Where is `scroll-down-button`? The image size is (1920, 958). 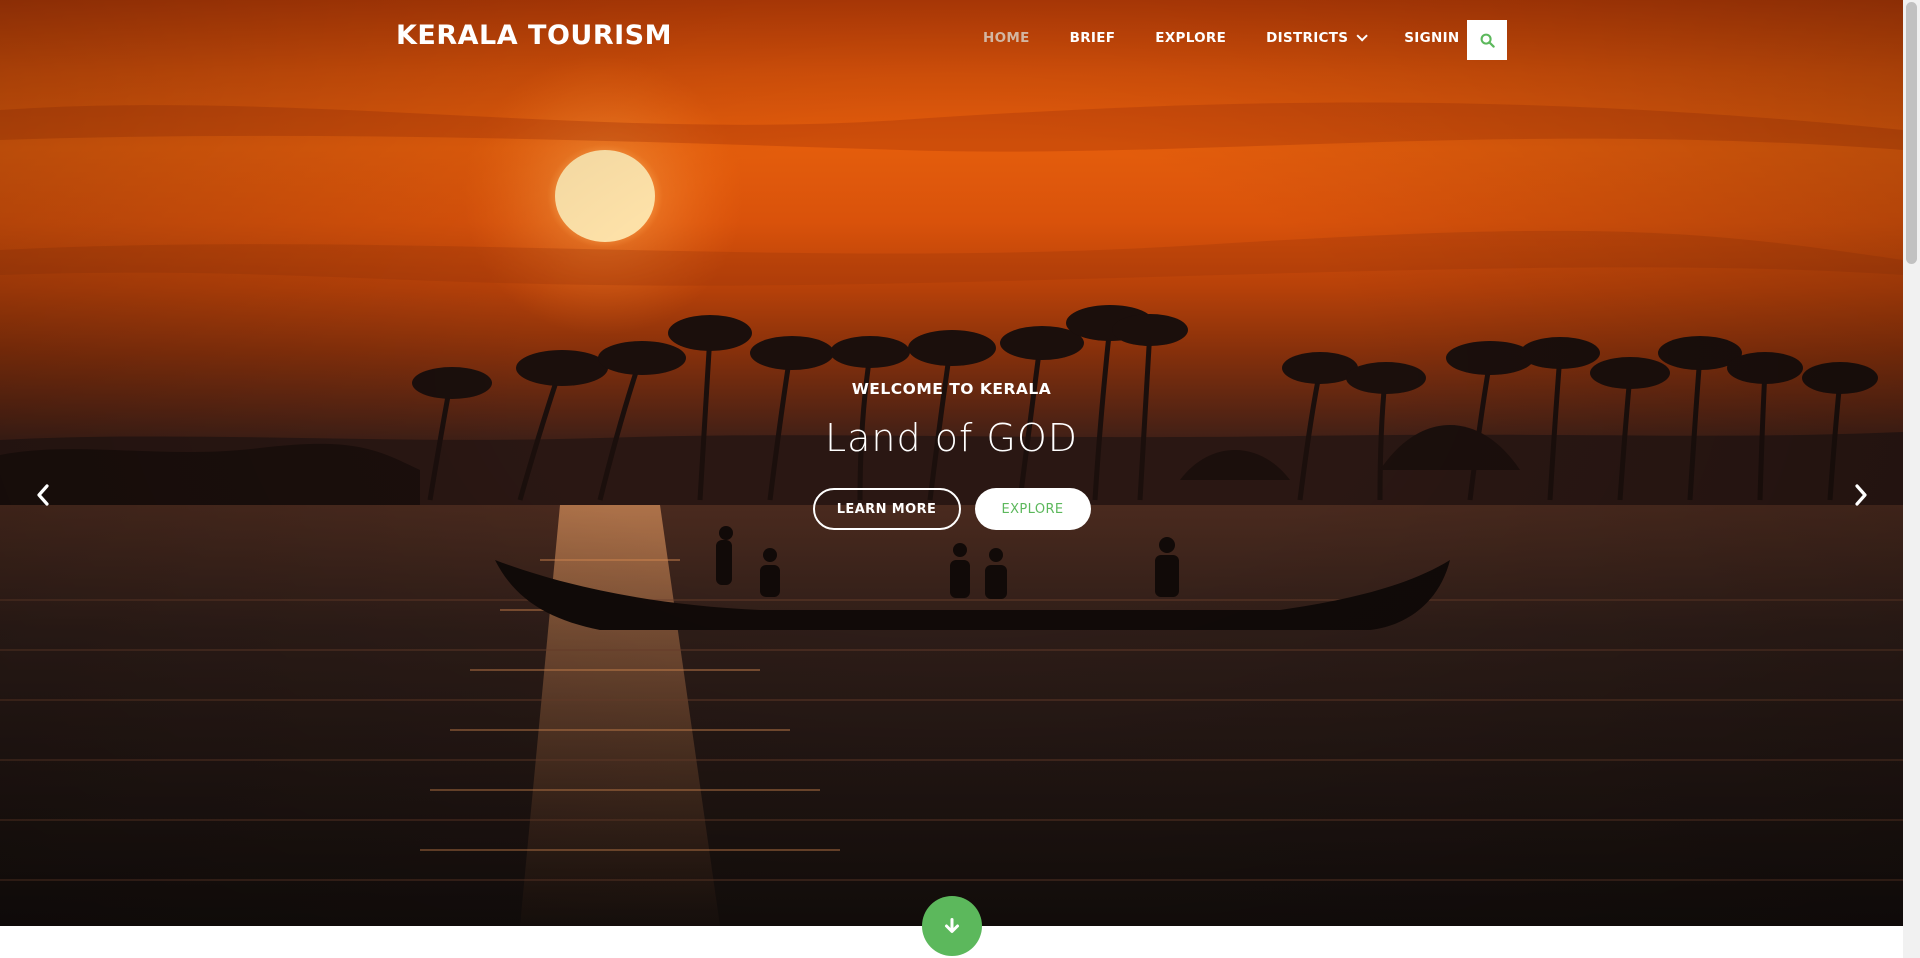 scroll-down-button is located at coordinates (952, 926).